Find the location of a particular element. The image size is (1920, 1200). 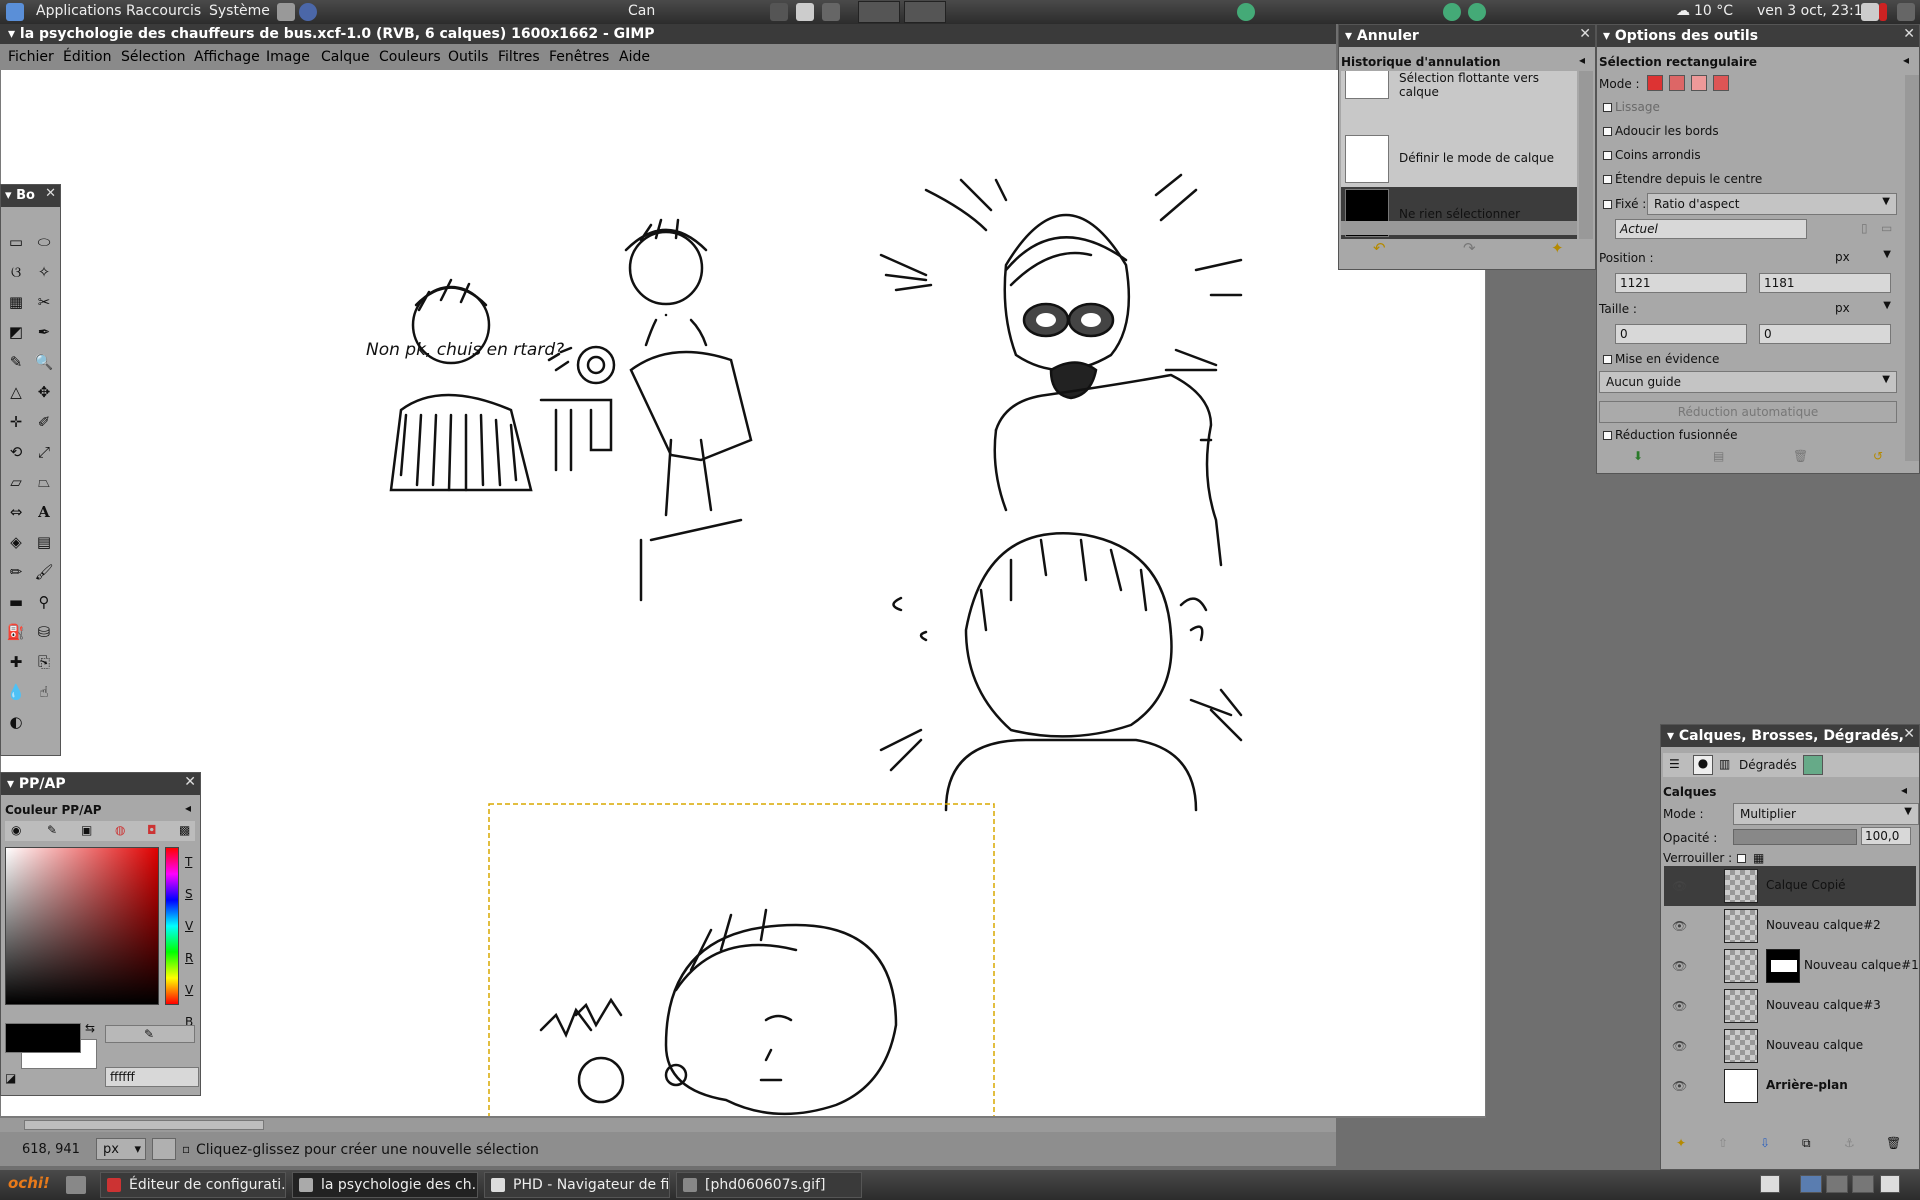

align-tool: ✛ is located at coordinates (16, 422).